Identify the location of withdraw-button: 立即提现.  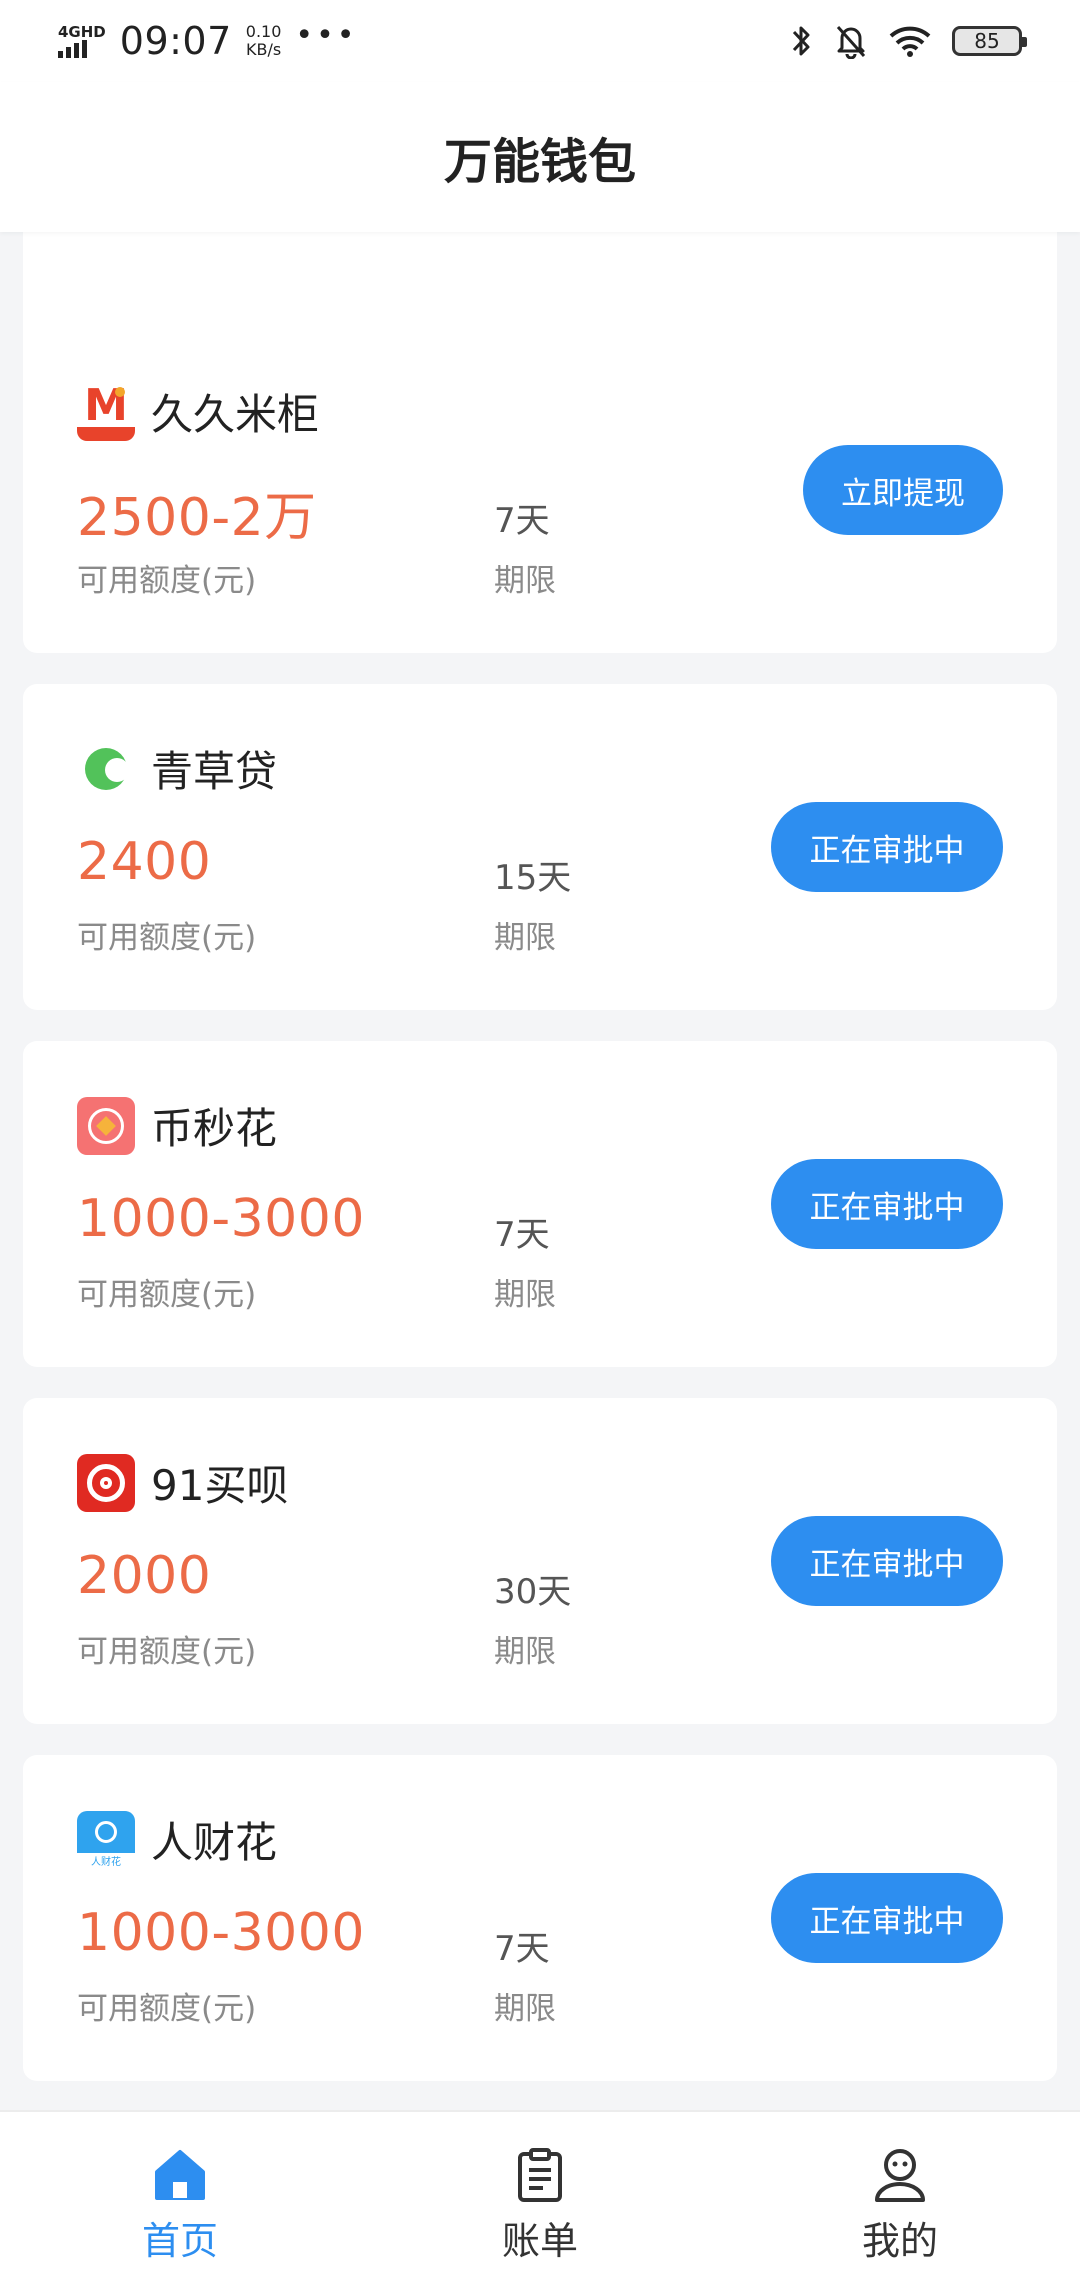
(903, 490).